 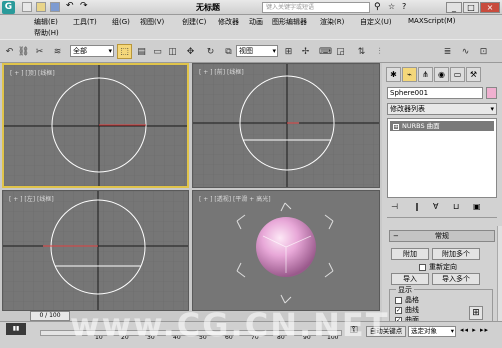 What do you see at coordinates (396, 127) in the screenshot?
I see `expand-icon: +` at bounding box center [396, 127].